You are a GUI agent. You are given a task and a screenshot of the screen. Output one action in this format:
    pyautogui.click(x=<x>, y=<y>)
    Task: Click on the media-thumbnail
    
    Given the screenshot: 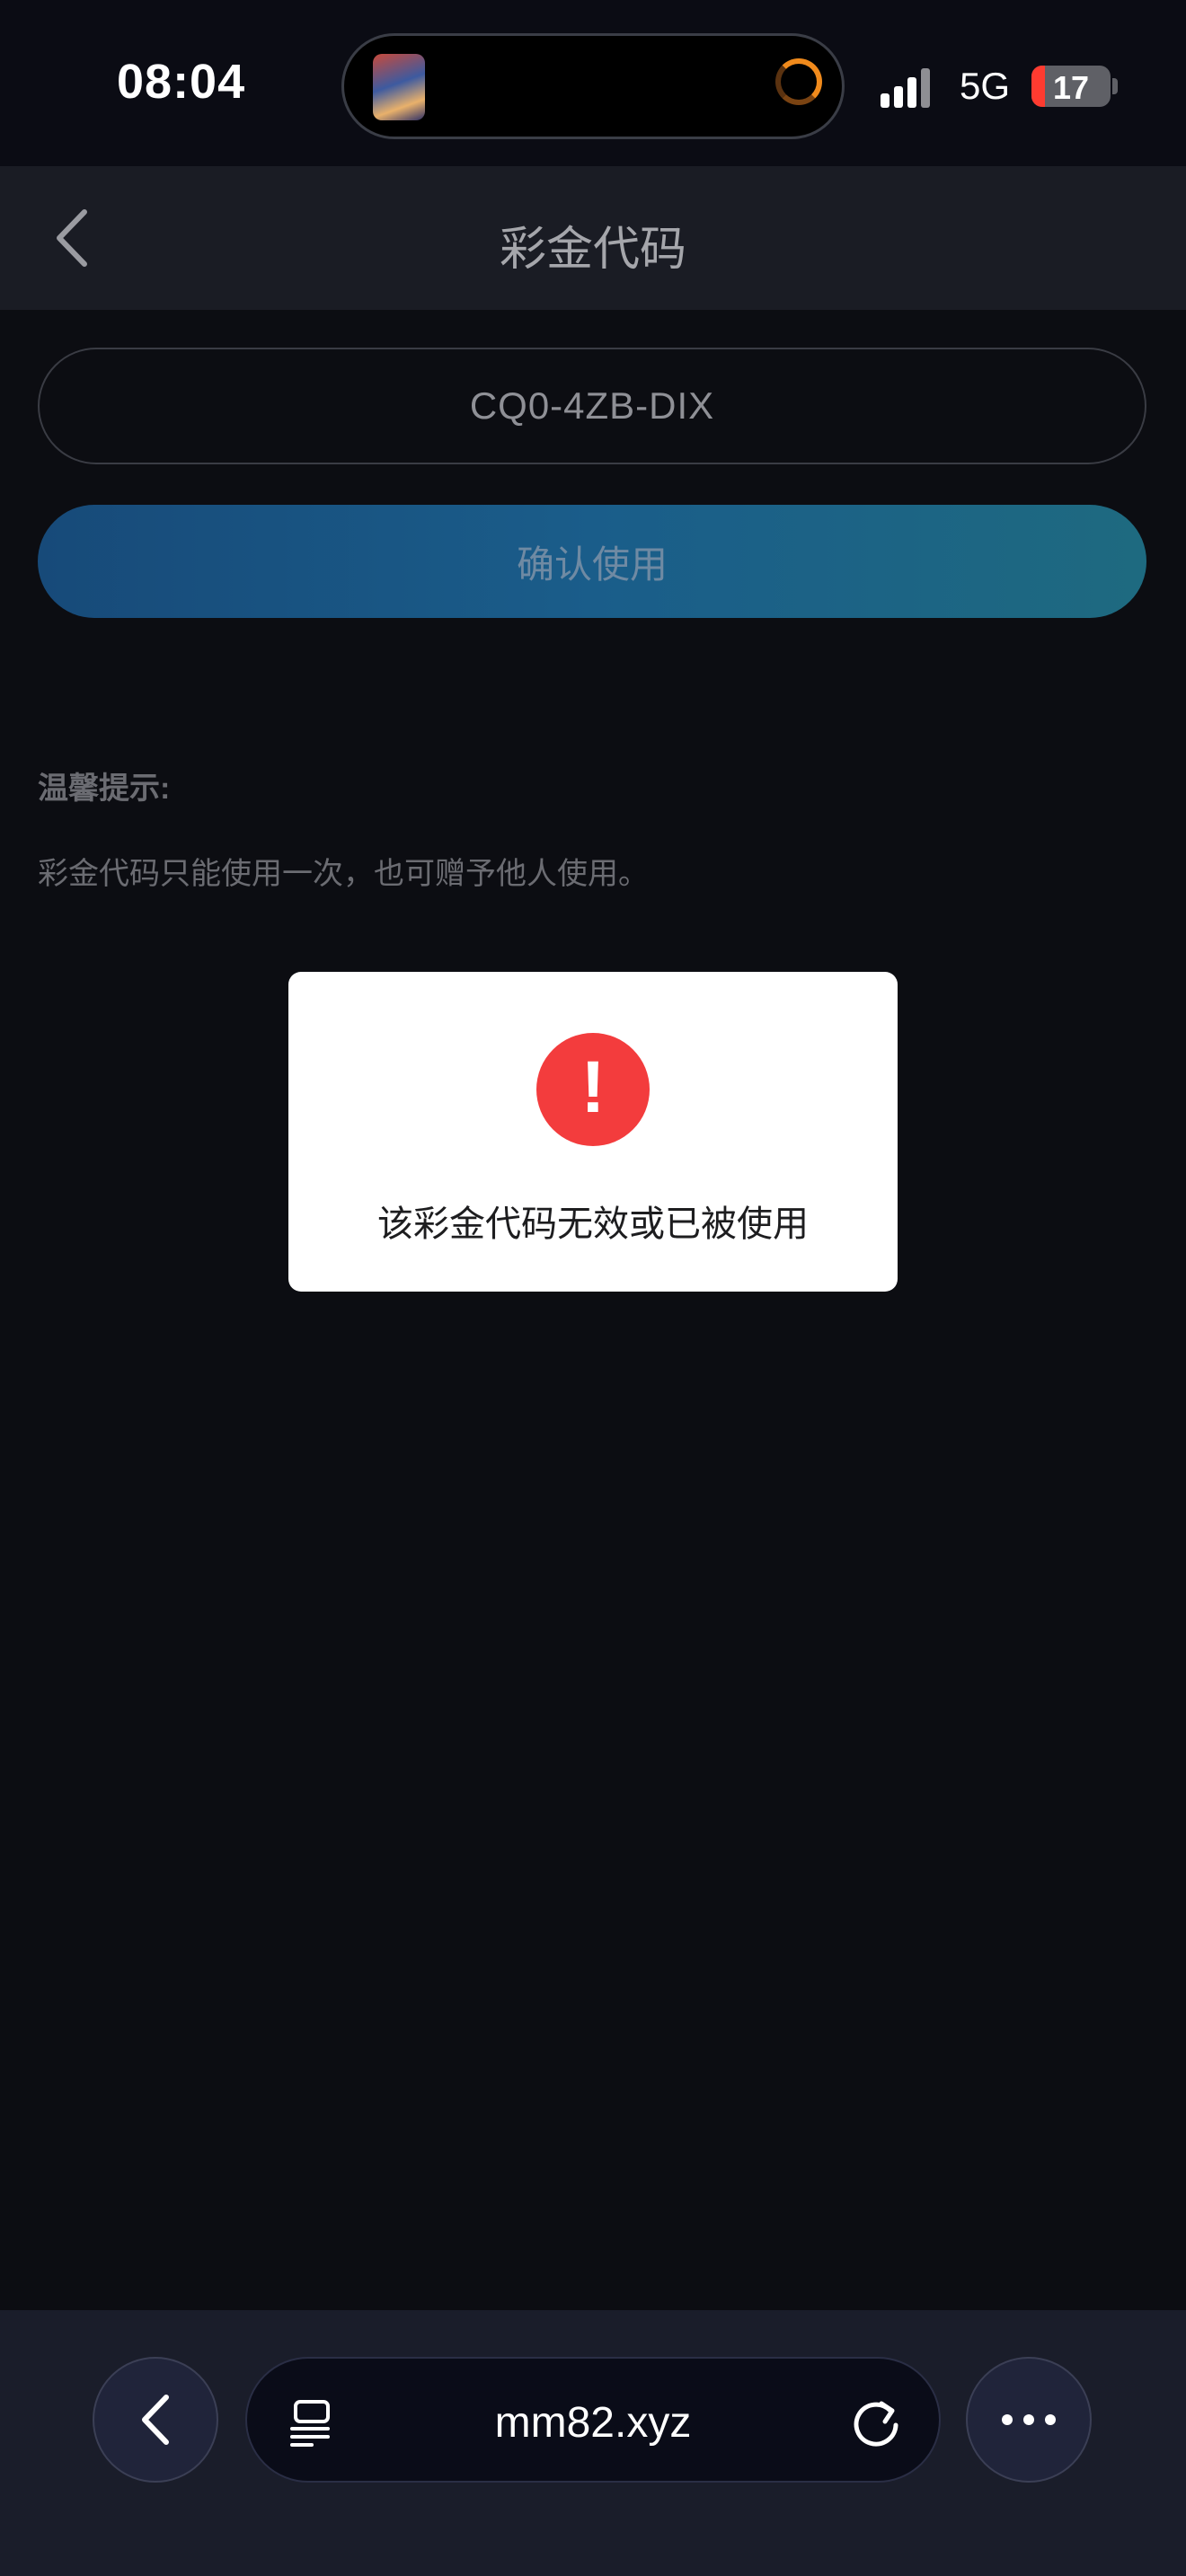 What is the action you would take?
    pyautogui.click(x=399, y=87)
    